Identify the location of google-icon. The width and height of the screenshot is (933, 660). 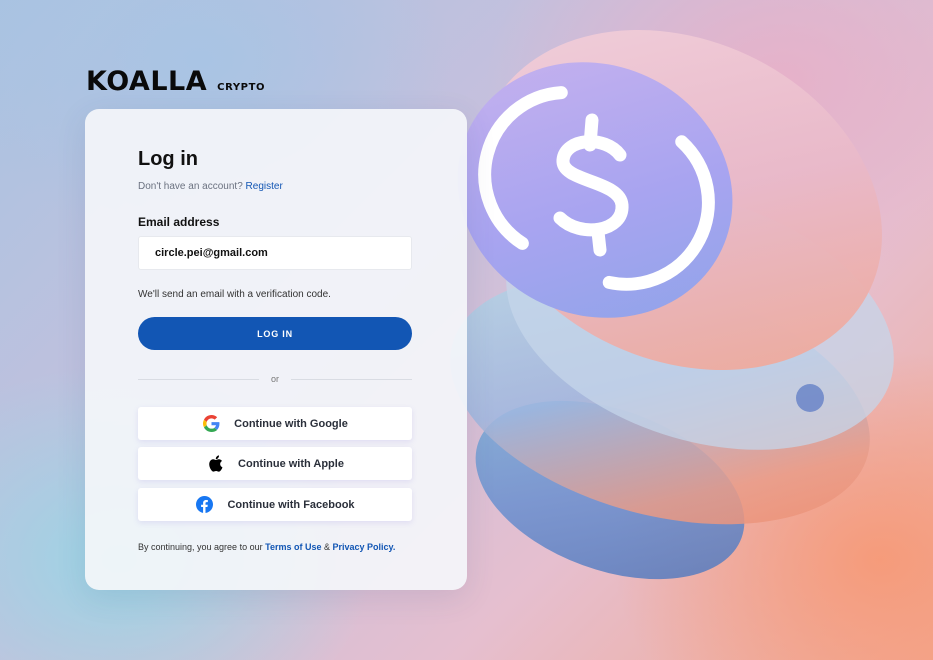
(211, 424).